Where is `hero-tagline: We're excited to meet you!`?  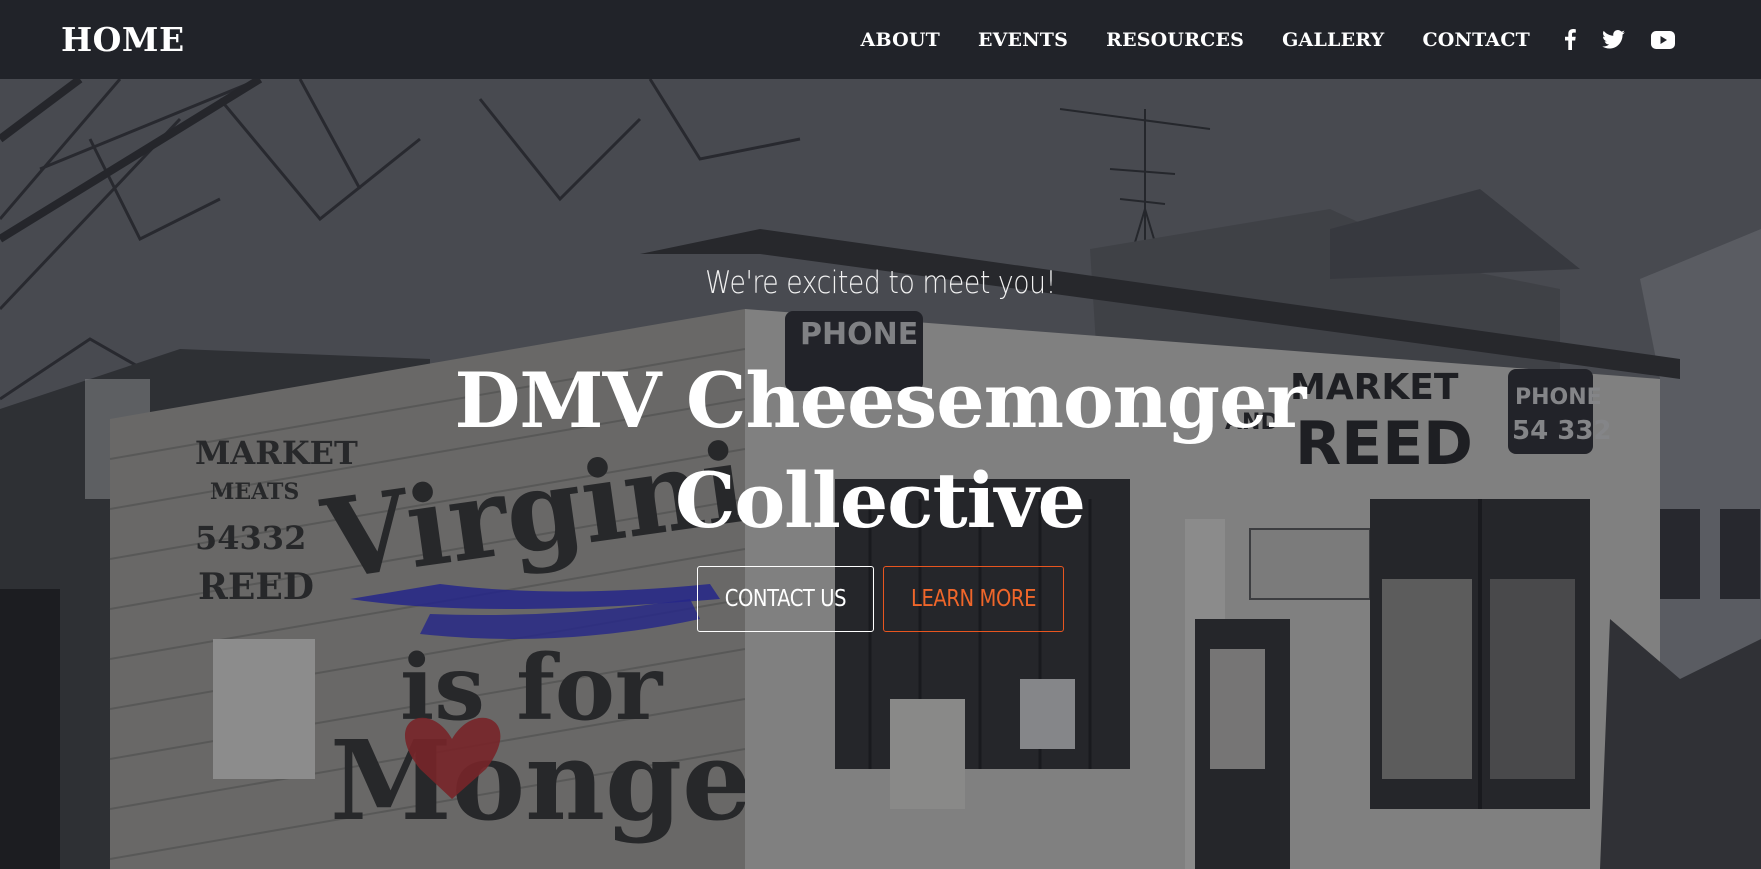
hero-tagline: We're excited to meet you! is located at coordinates (880, 283).